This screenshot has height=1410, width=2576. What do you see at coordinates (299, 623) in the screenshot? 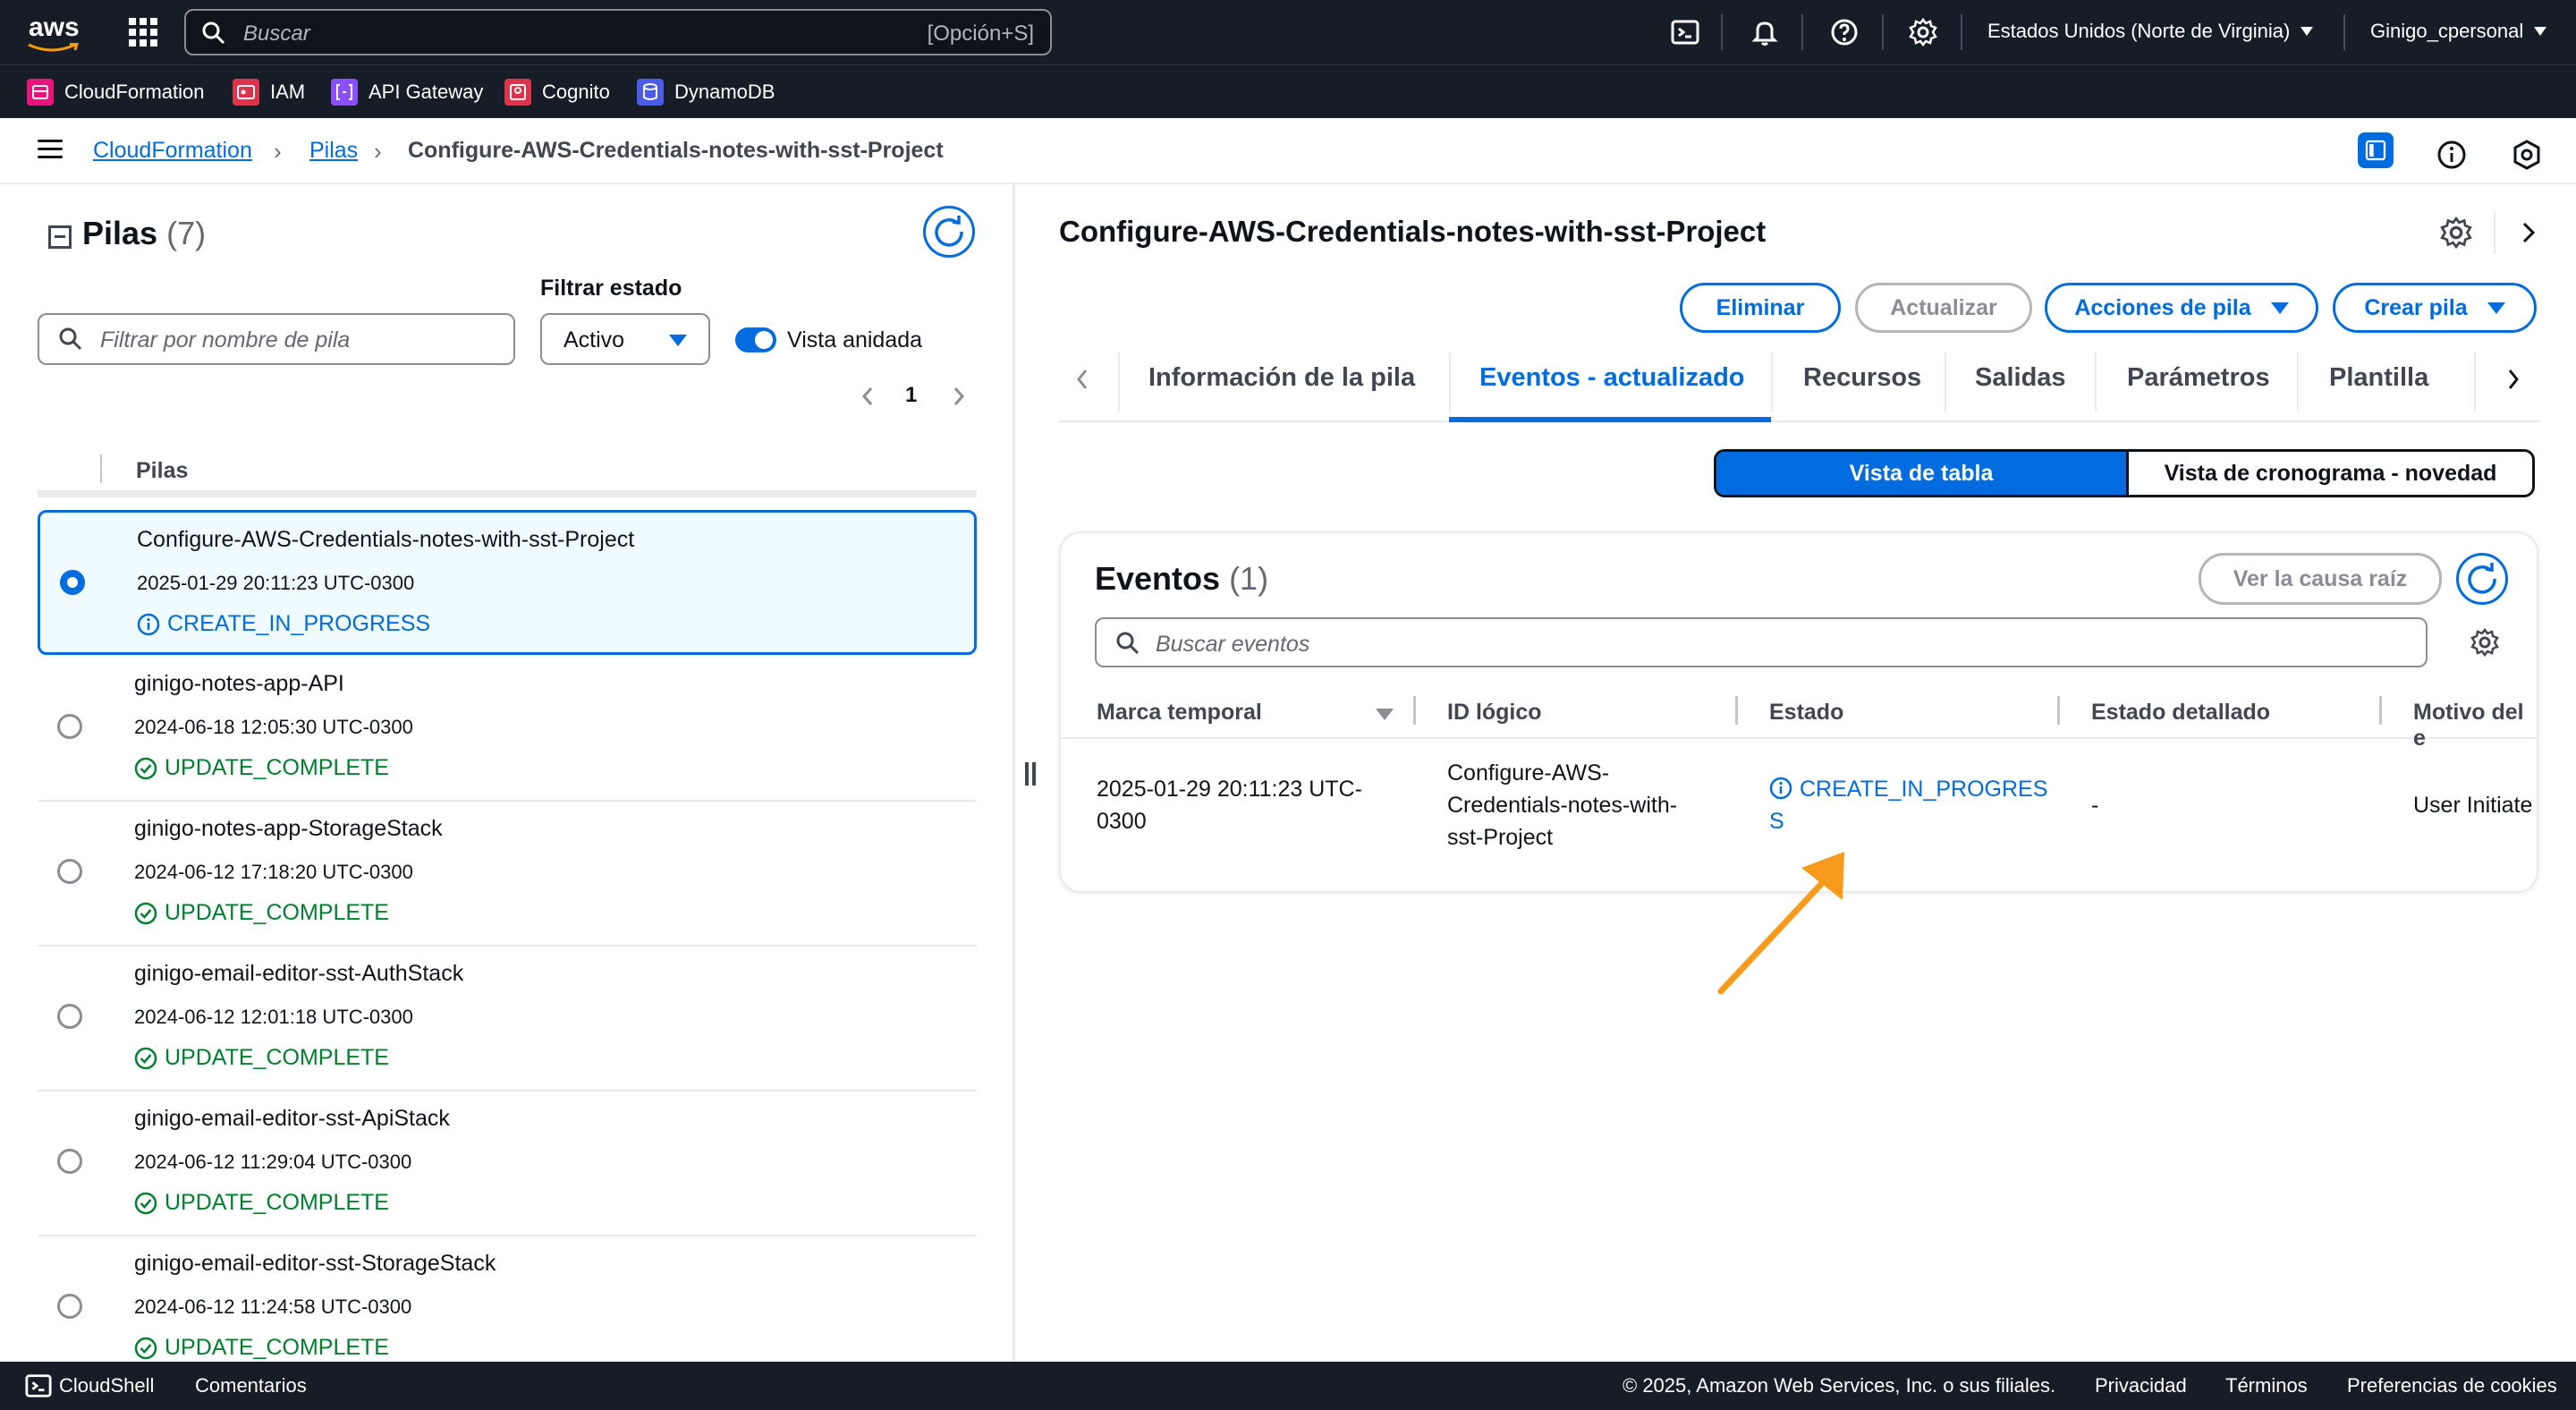
I see `stack-status-text: CREATE_IN_PROGRESS` at bounding box center [299, 623].